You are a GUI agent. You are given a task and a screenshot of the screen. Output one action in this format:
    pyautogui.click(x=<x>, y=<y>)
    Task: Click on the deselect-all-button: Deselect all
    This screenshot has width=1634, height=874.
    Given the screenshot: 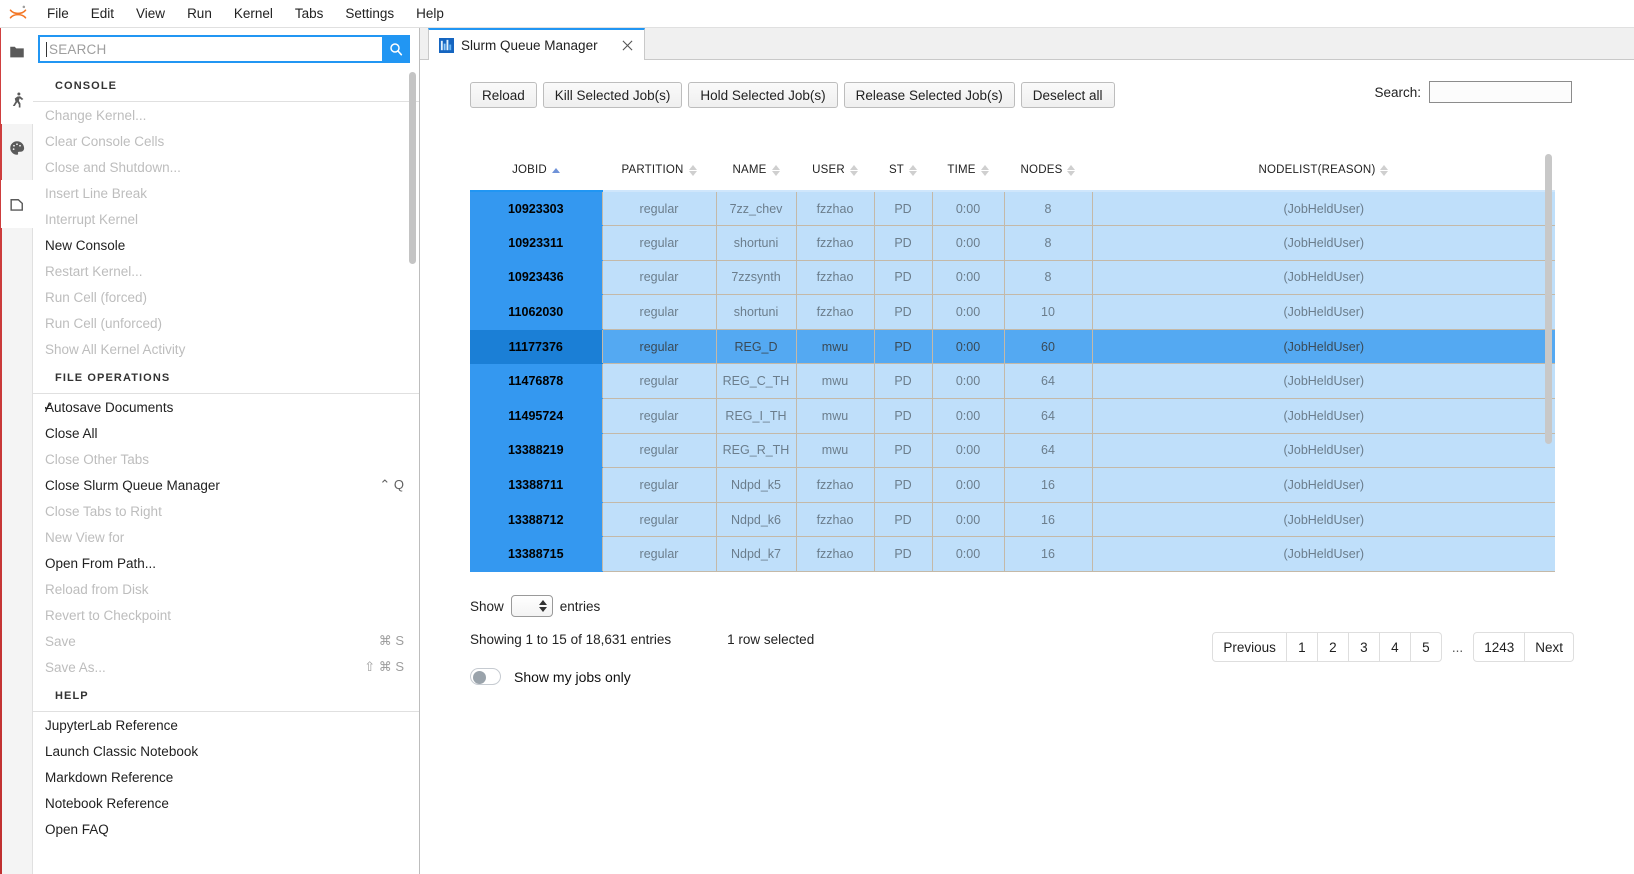 What is the action you would take?
    pyautogui.click(x=1067, y=95)
    